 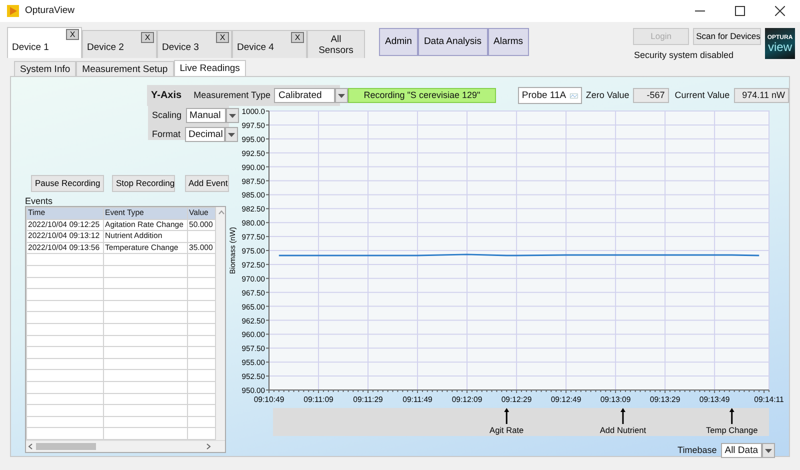 What do you see at coordinates (684, 55) in the screenshot?
I see `security-status: Security system disabled` at bounding box center [684, 55].